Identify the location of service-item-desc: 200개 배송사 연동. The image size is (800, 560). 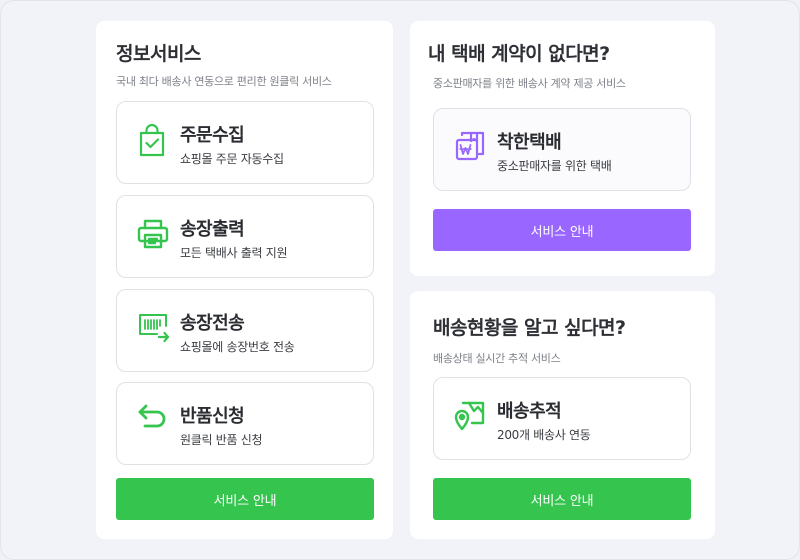
(544, 435).